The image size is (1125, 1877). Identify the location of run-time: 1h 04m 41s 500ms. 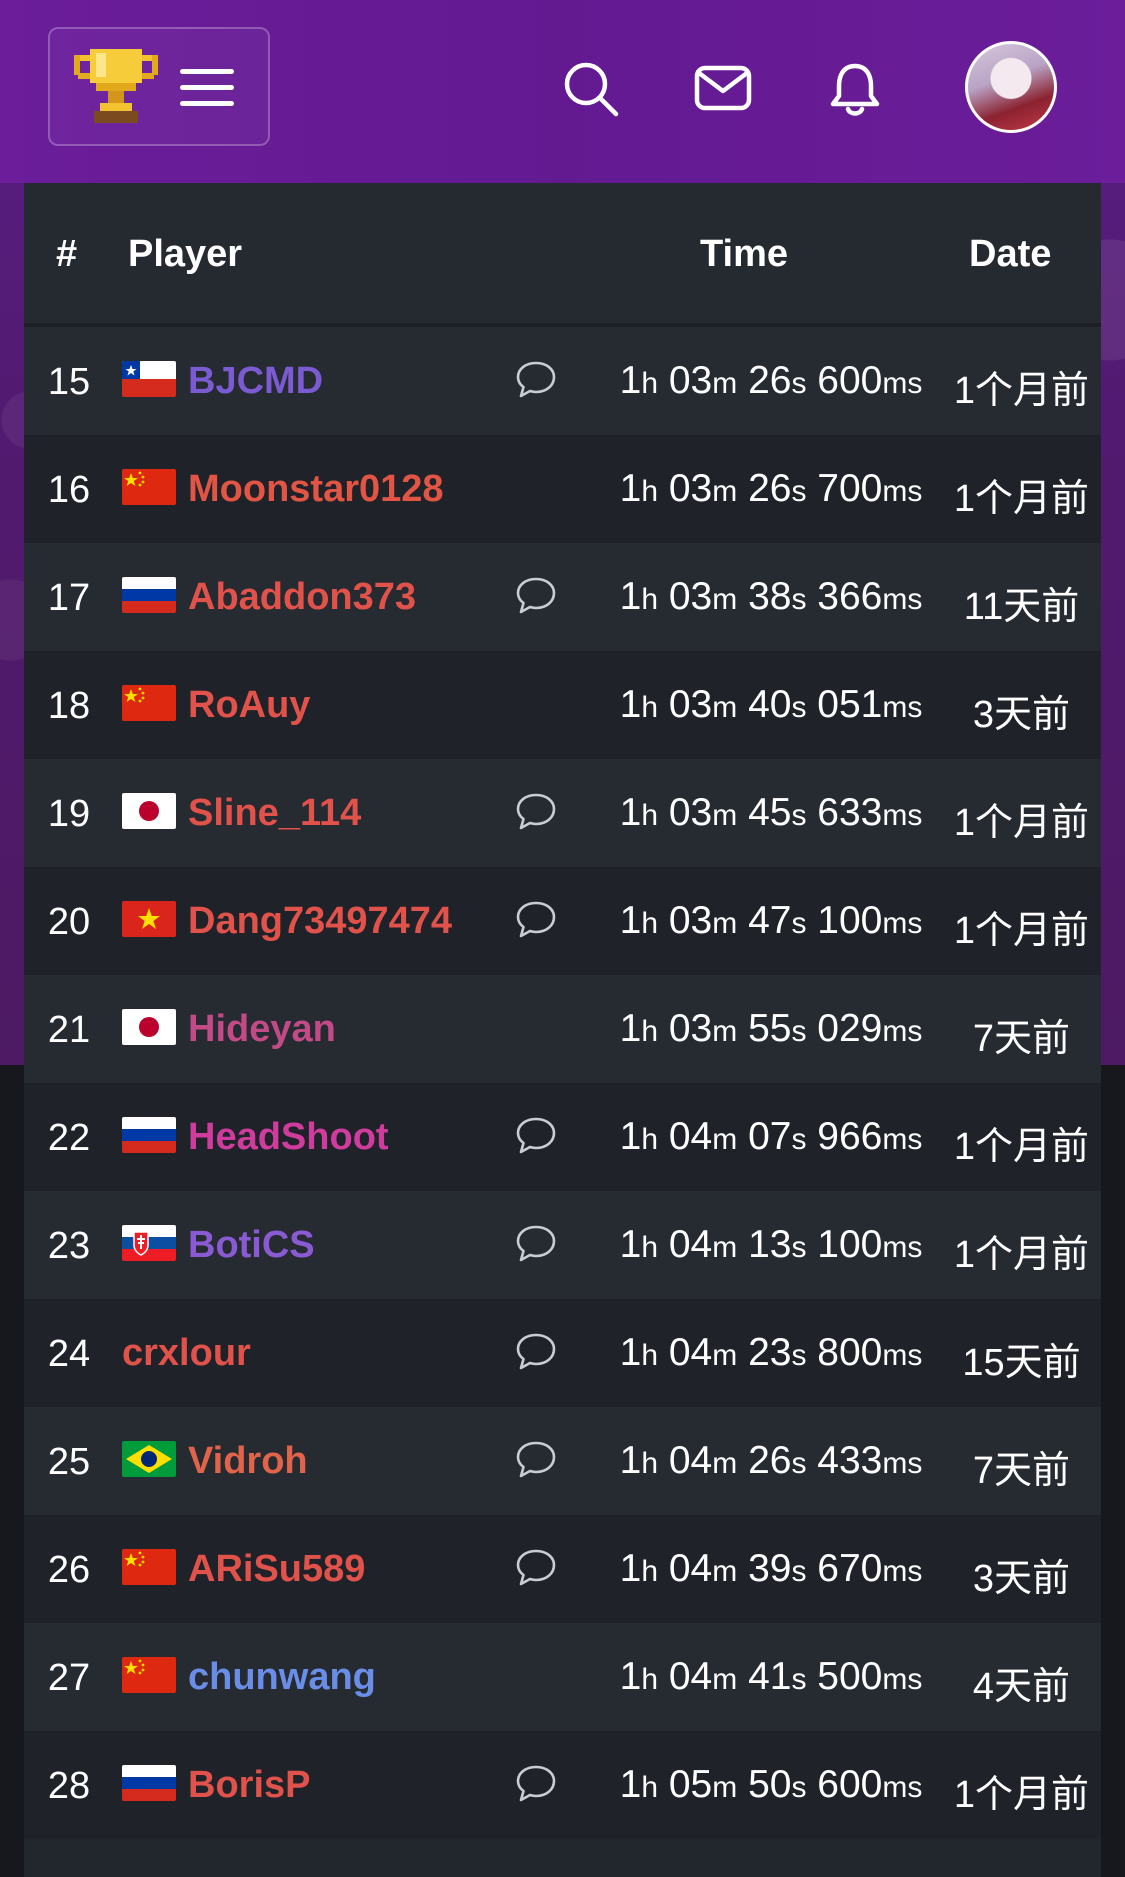
(771, 1677).